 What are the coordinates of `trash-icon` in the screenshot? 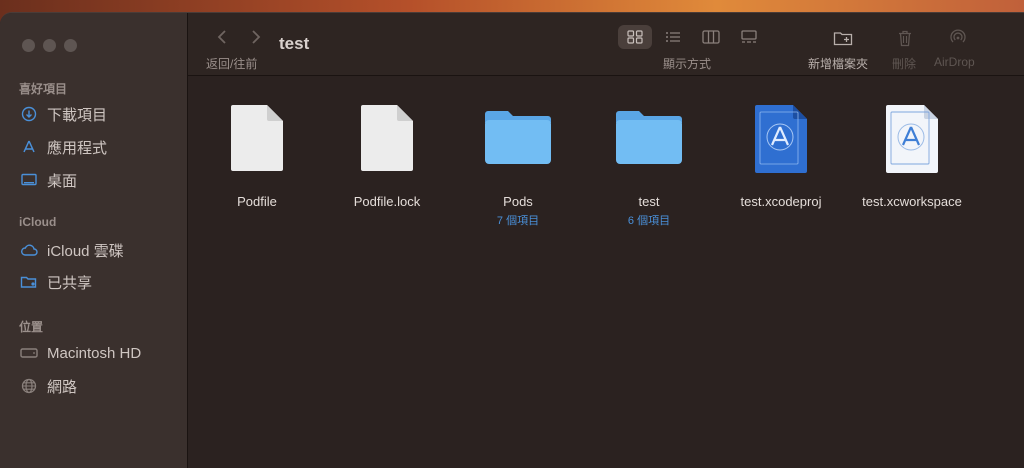 It's located at (905, 38).